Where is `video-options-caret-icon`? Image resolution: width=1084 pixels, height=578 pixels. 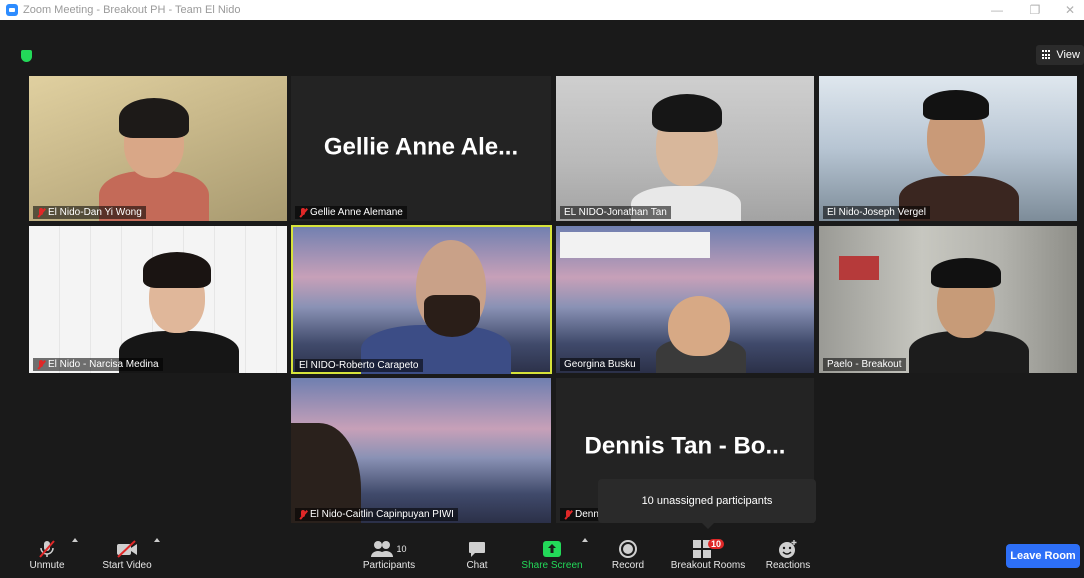
video-options-caret-icon is located at coordinates (157, 540).